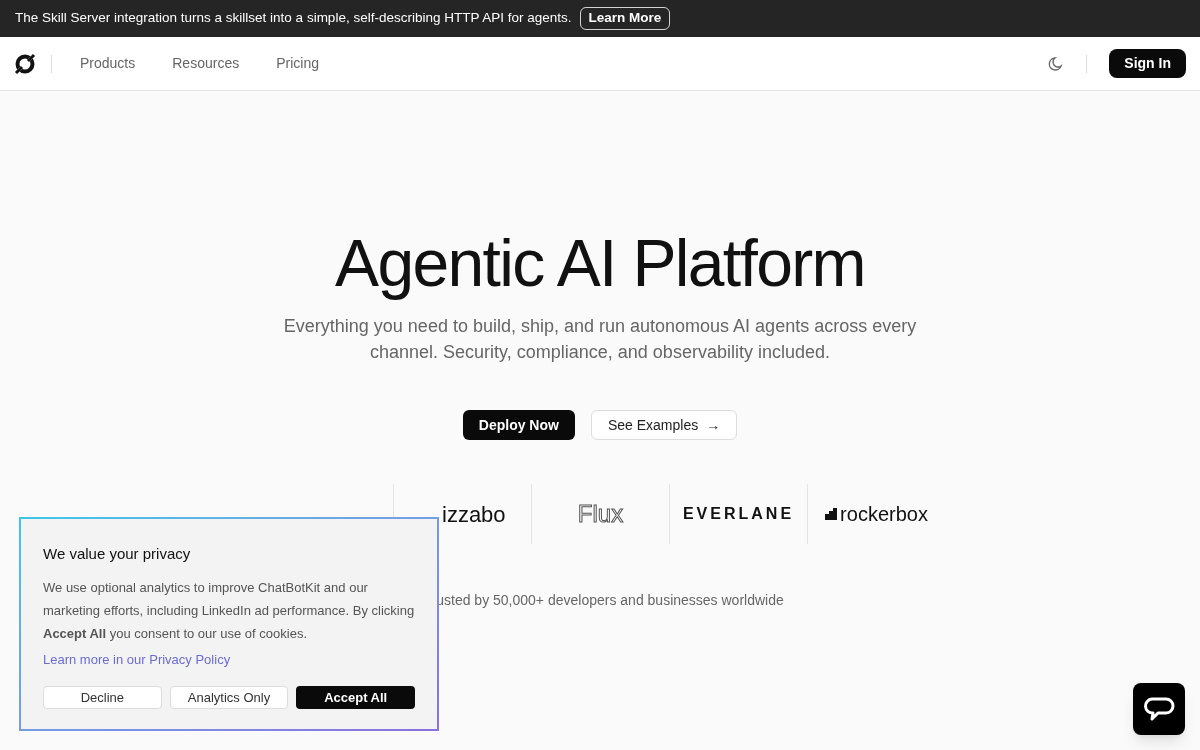  I want to click on company-logo: EVERLANE, so click(738, 514).